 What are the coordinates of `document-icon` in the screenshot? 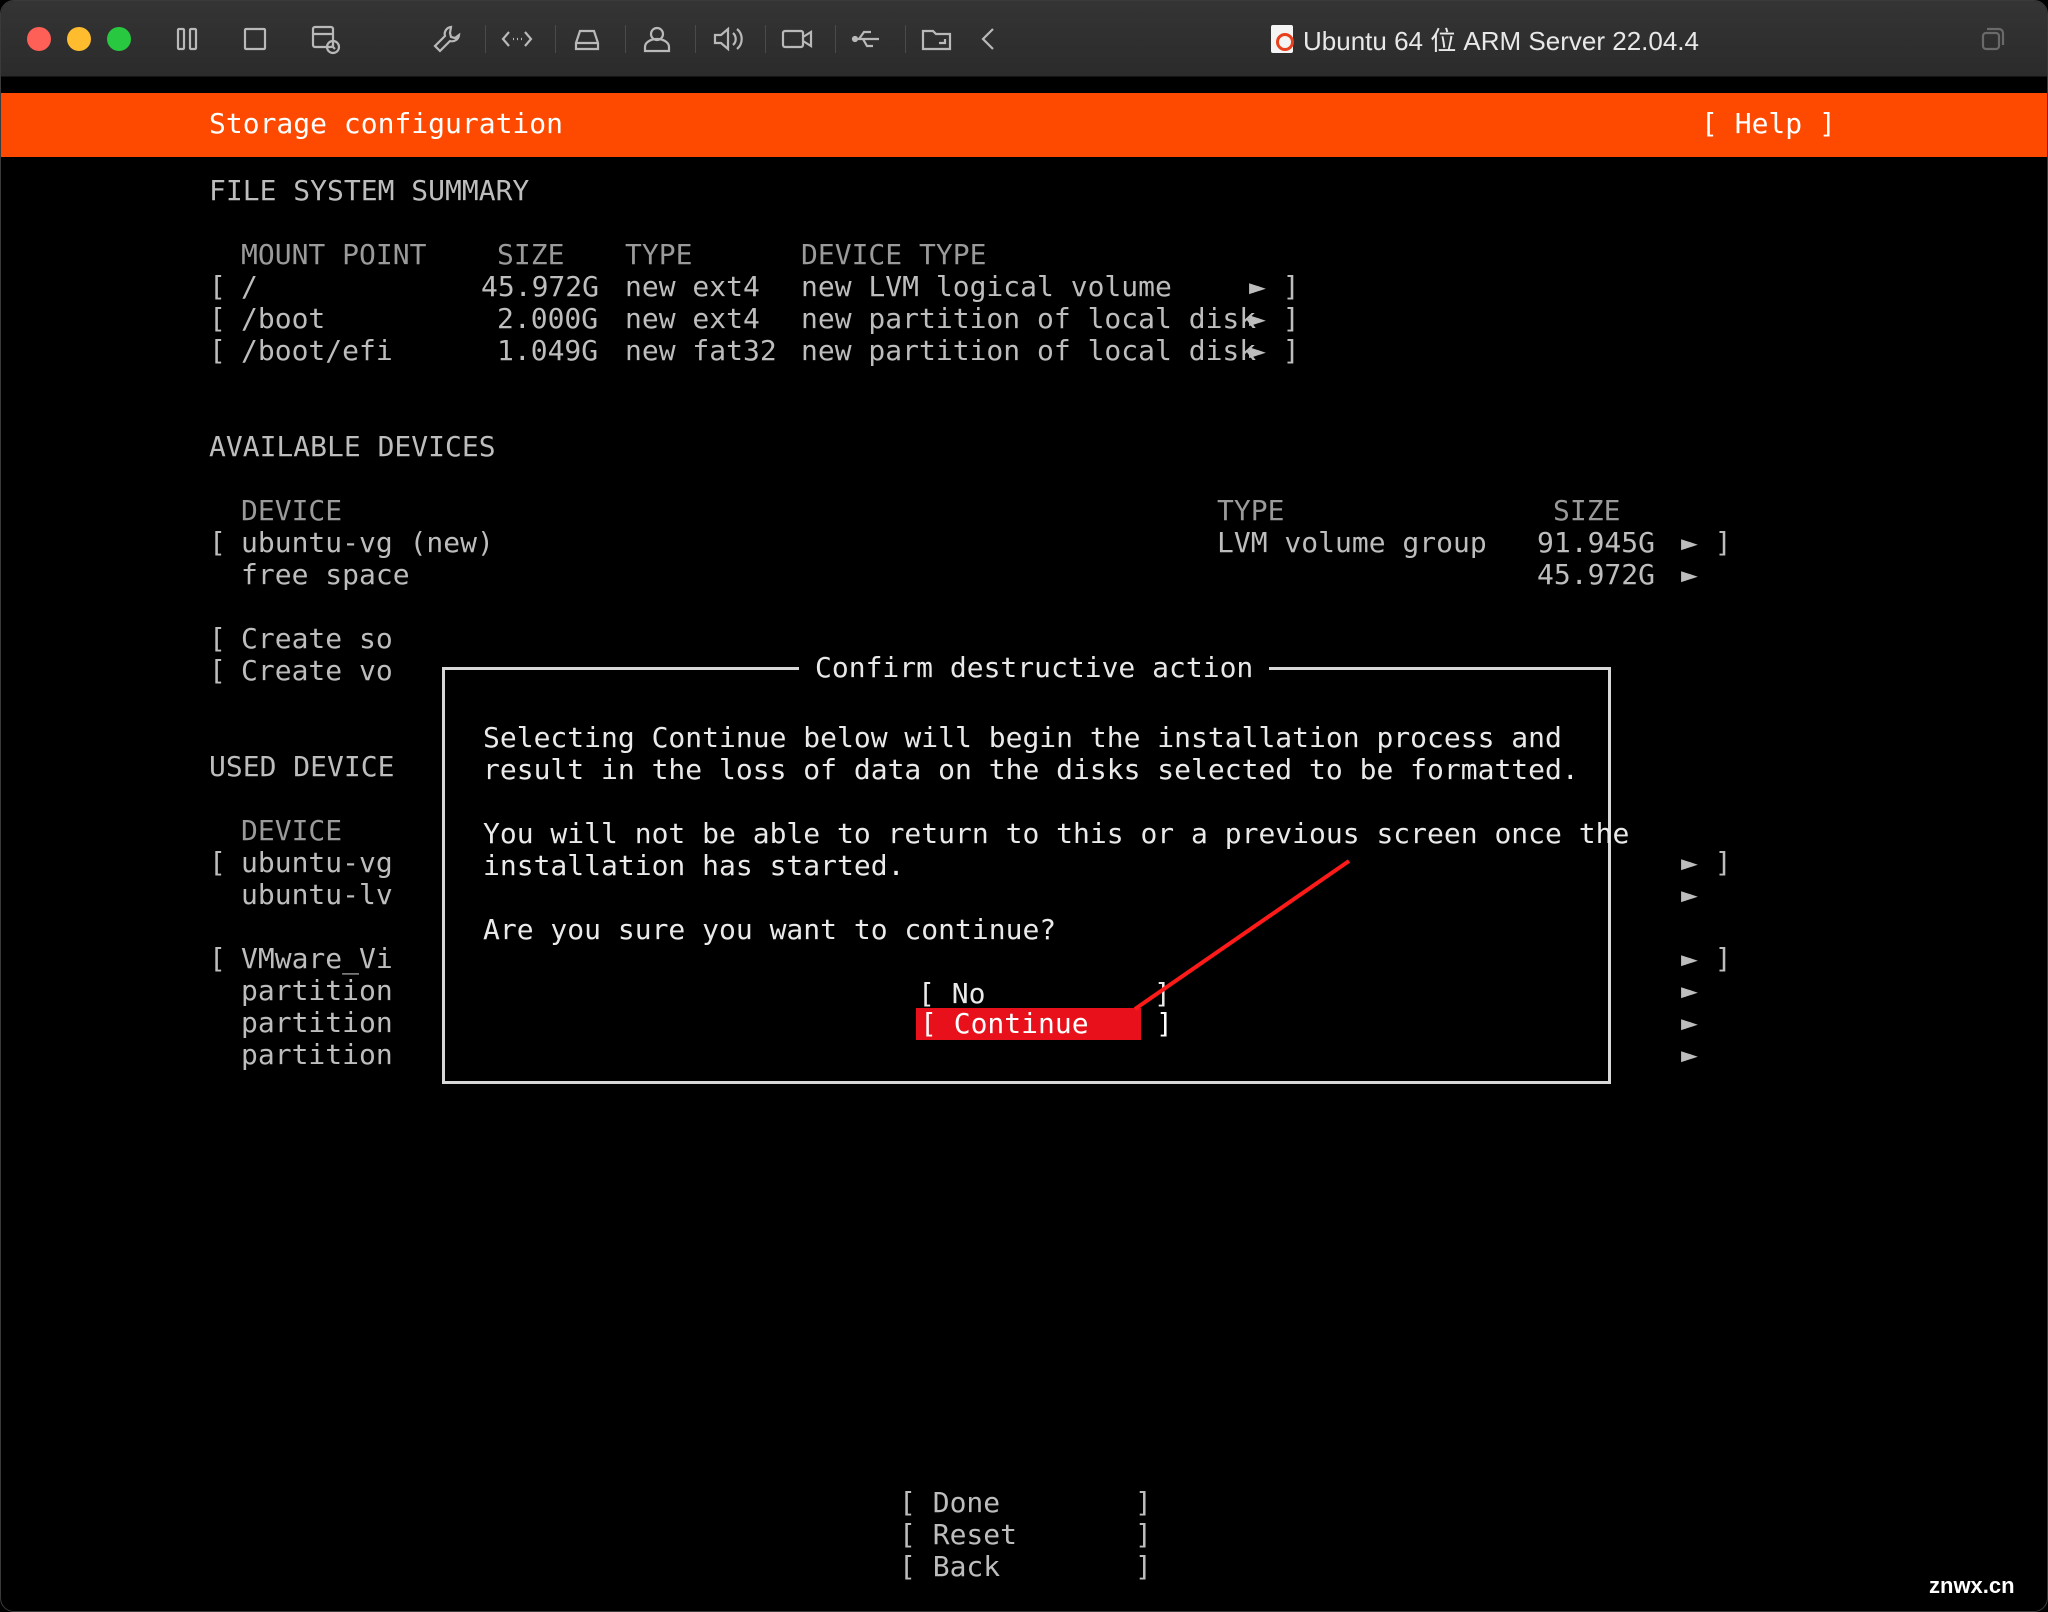 It's located at (1282, 39).